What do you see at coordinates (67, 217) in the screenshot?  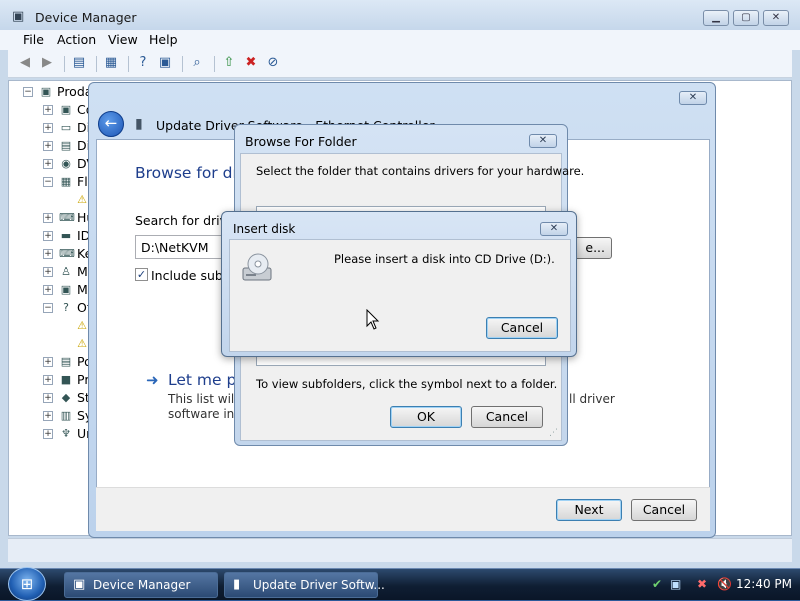 I see `hid-icon: ⌨` at bounding box center [67, 217].